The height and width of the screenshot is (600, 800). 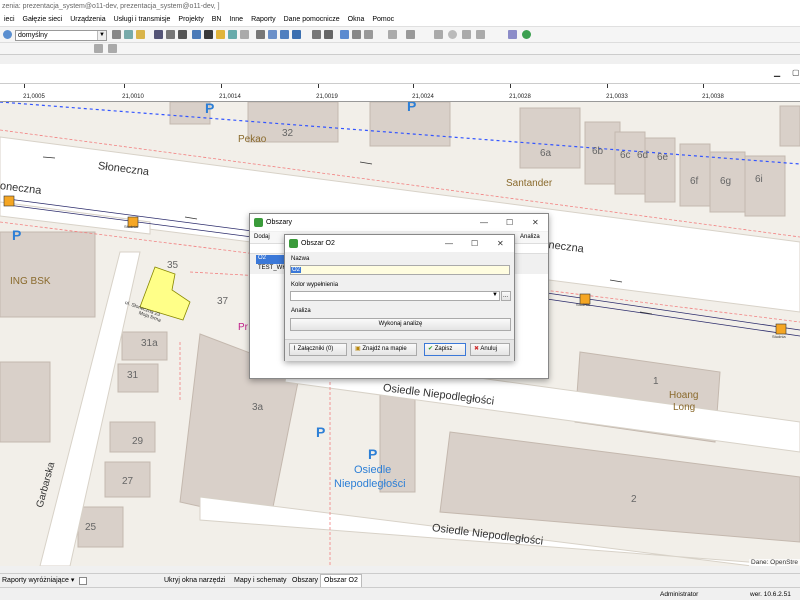 What do you see at coordinates (263, 20) in the screenshot?
I see `menu-item: Raporty` at bounding box center [263, 20].